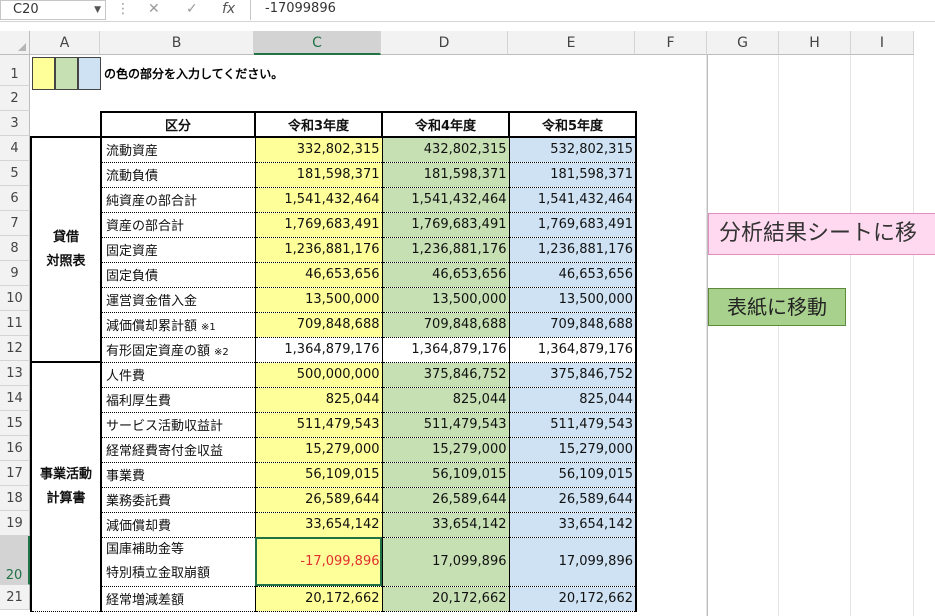 This screenshot has width=935, height=616. What do you see at coordinates (178, 499) in the screenshot?
I see `item-label: 業務委託費` at bounding box center [178, 499].